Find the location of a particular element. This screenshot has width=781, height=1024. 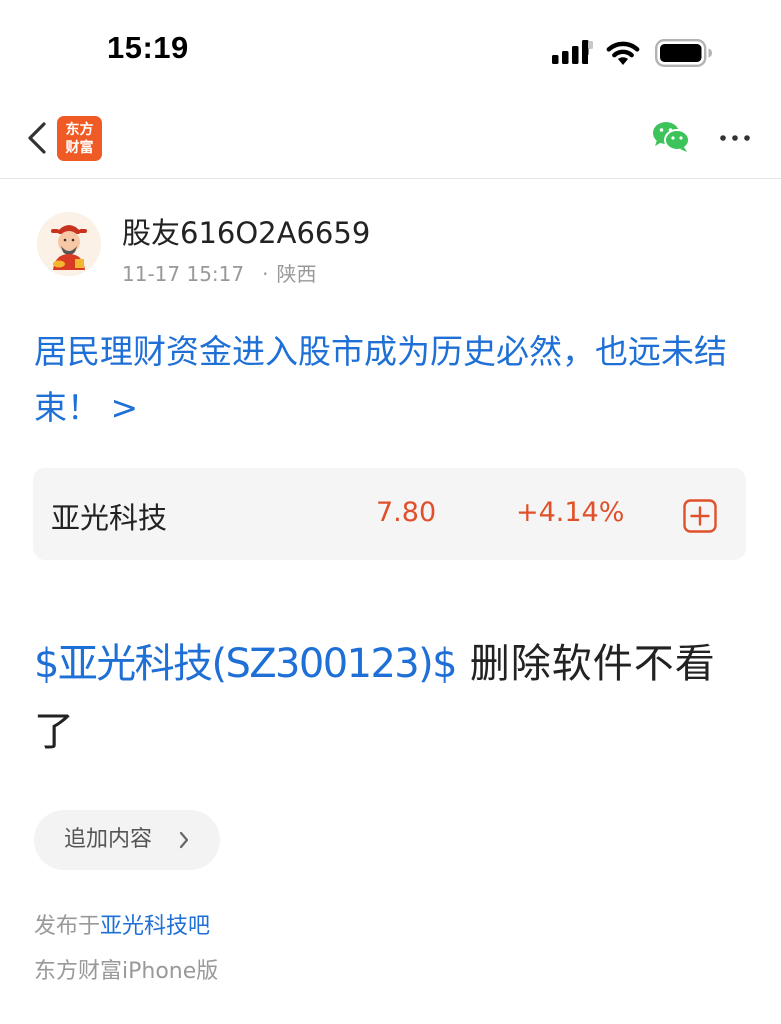

publish-info: 发布于亚光科技吧 is located at coordinates (122, 924).